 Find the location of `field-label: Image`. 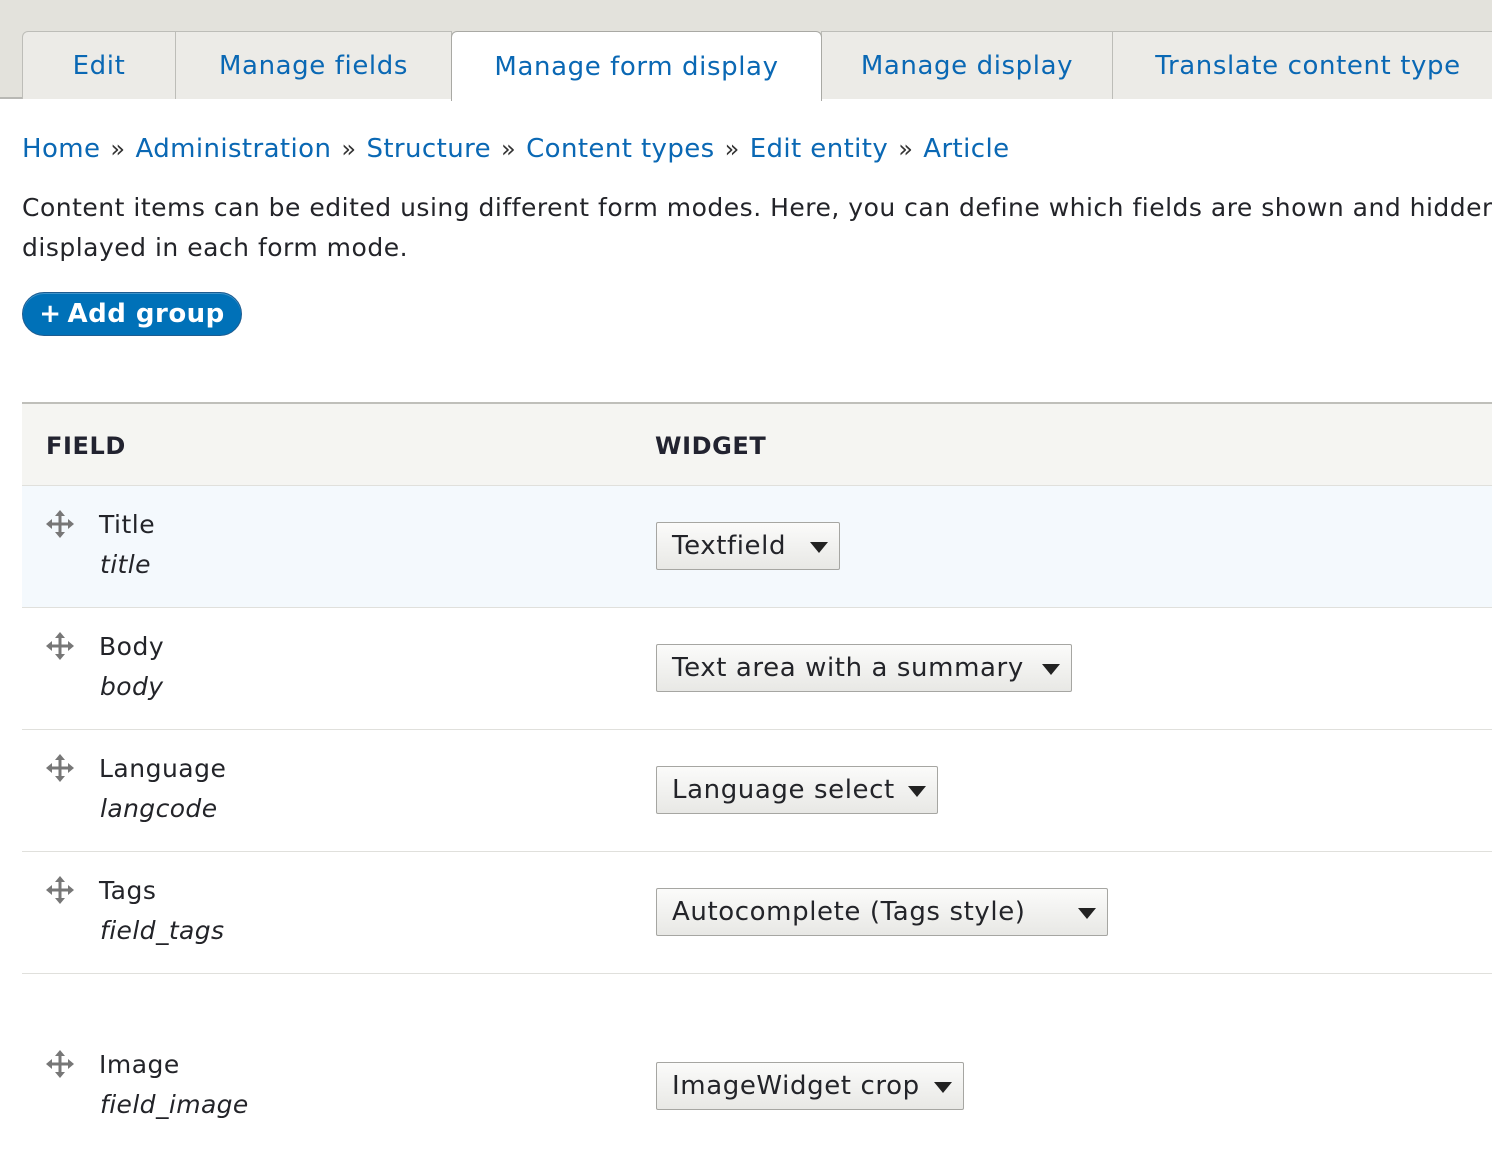

field-label: Image is located at coordinates (139, 1064).